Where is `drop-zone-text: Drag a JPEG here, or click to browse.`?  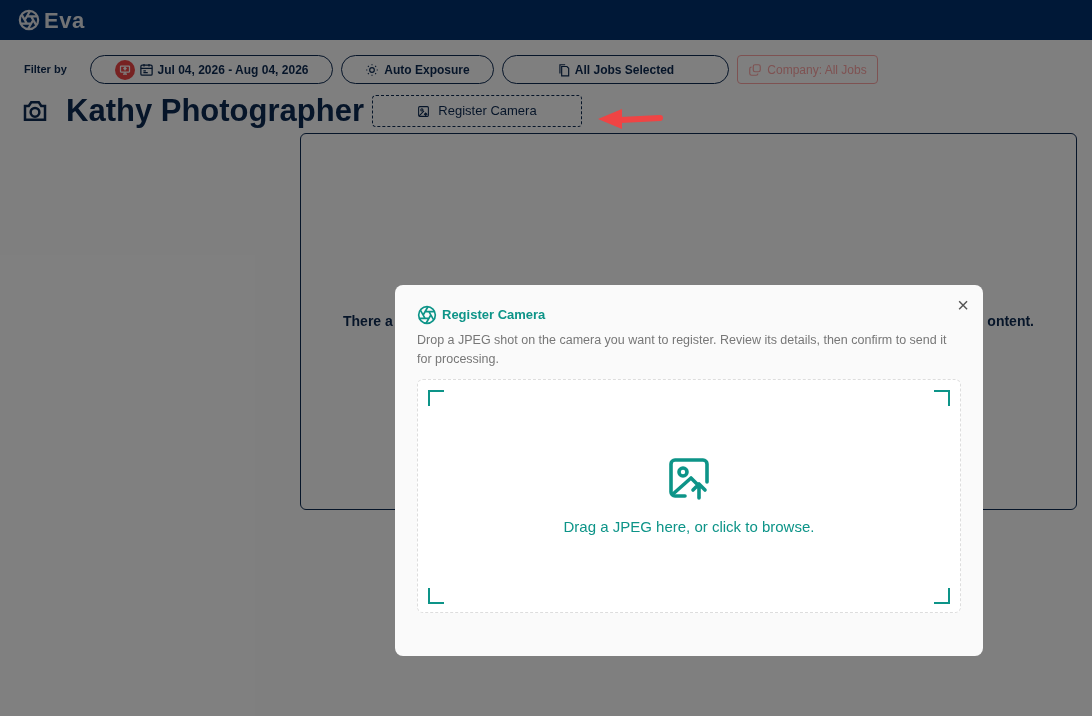 drop-zone-text: Drag a JPEG here, or click to browse. is located at coordinates (689, 526).